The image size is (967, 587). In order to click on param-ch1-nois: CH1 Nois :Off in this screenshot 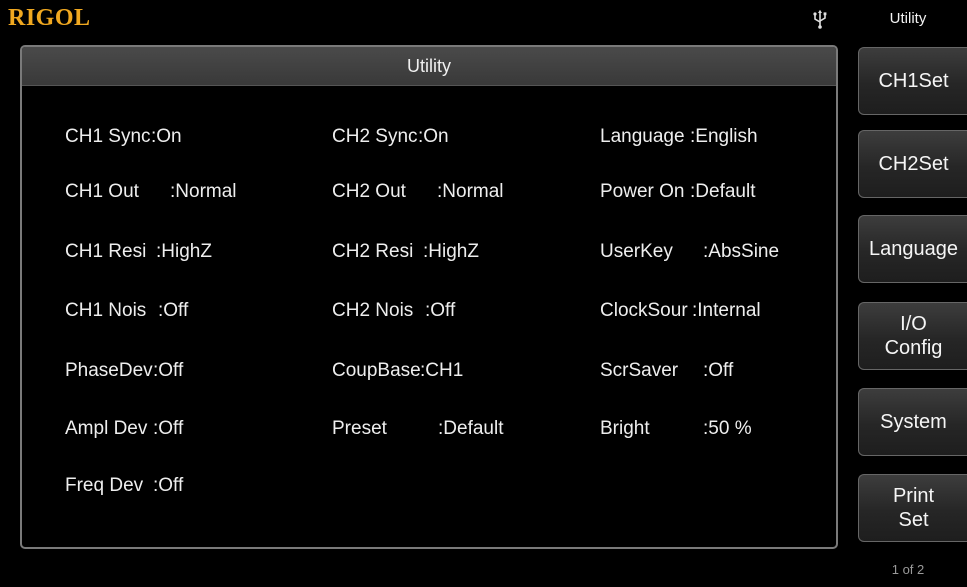, I will do `click(126, 311)`.